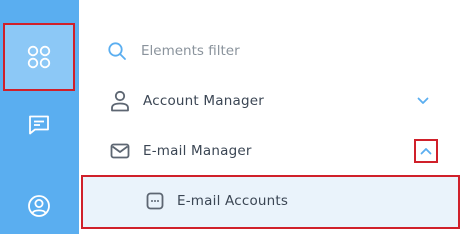 Image resolution: width=461 pixels, height=240 pixels. I want to click on search-icon, so click(117, 51).